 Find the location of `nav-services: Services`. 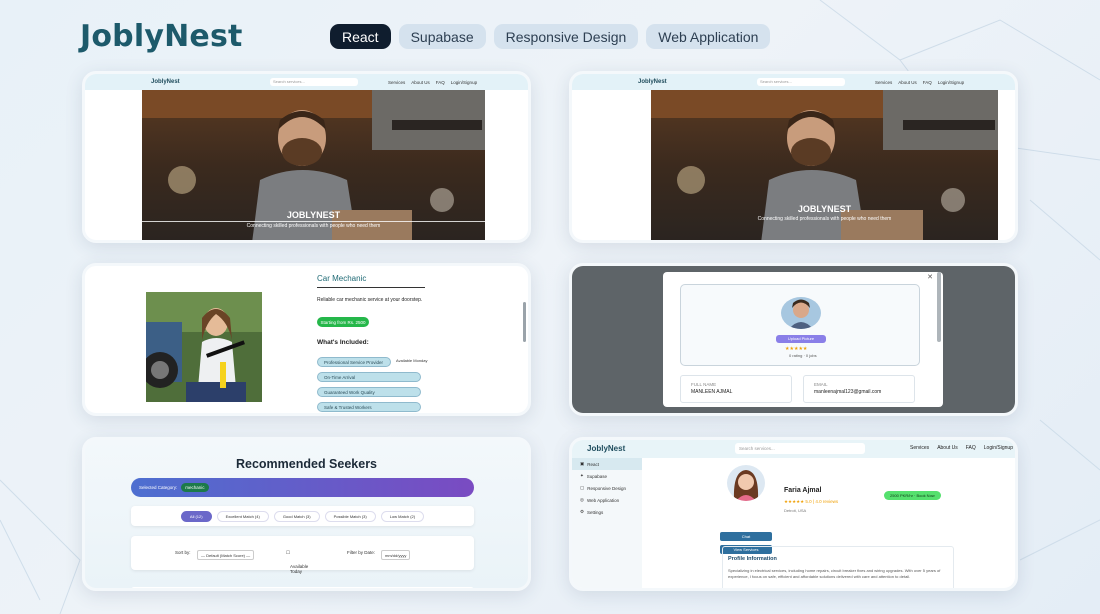

nav-services: Services is located at coordinates (919, 448).